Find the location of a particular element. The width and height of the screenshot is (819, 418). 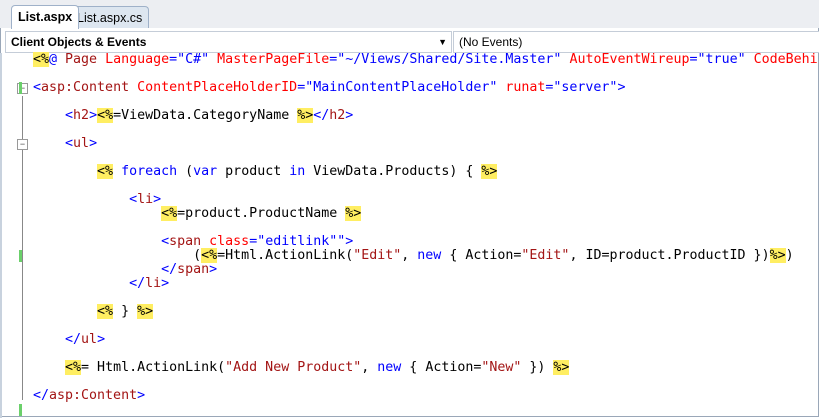

code-line: <span class="editlink""> is located at coordinates (425, 242).